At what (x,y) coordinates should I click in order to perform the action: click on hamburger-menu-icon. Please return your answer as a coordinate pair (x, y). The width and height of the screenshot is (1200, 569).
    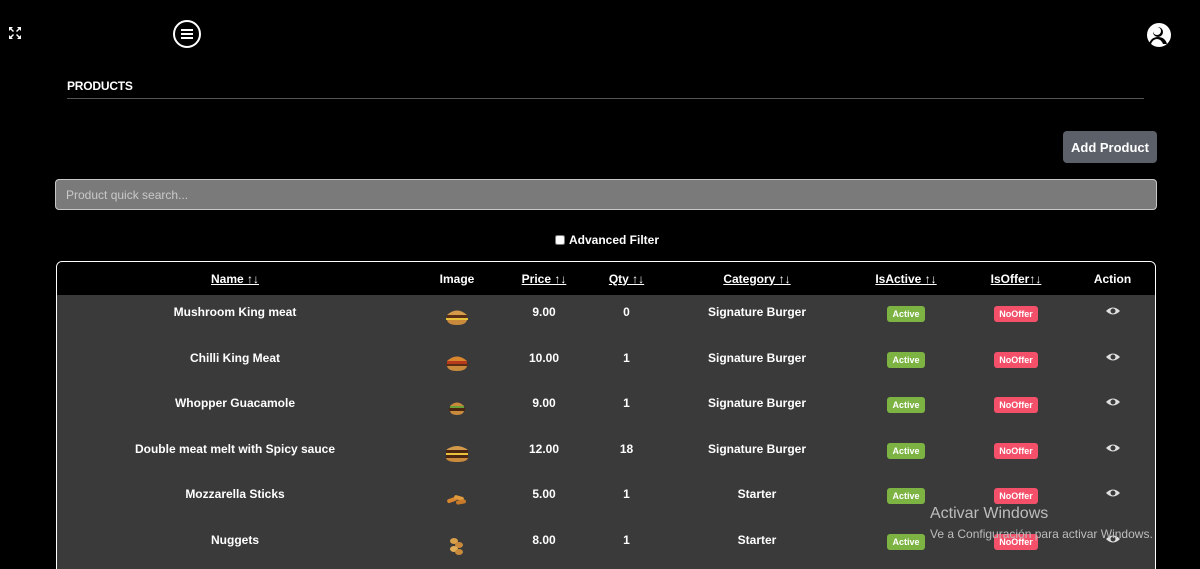
    Looking at the image, I should click on (187, 34).